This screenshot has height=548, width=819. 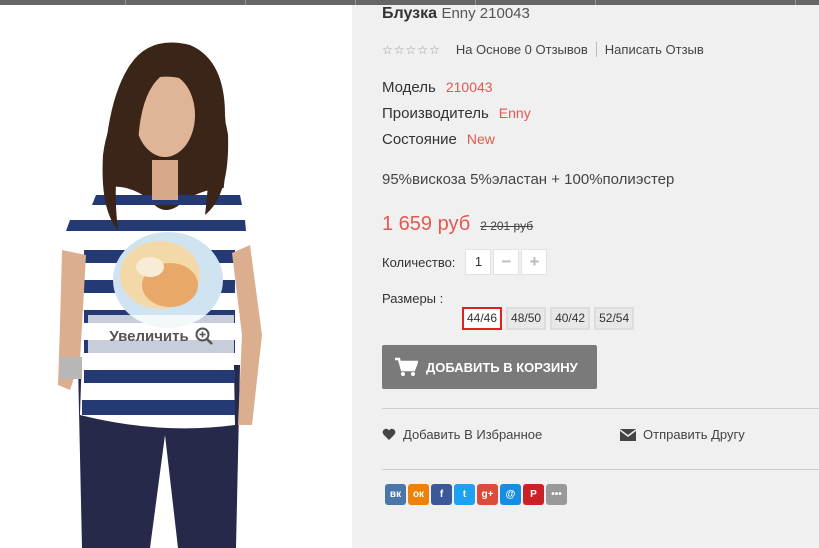 What do you see at coordinates (409, 87) in the screenshot?
I see `spec-label: Модель` at bounding box center [409, 87].